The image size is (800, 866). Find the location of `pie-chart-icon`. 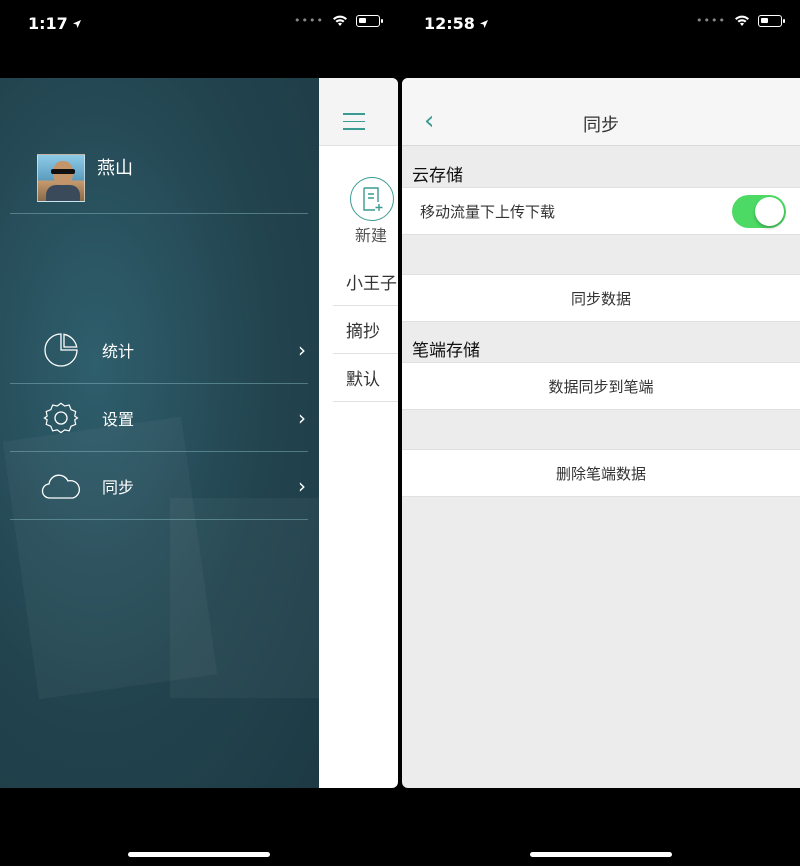

pie-chart-icon is located at coordinates (61, 350).